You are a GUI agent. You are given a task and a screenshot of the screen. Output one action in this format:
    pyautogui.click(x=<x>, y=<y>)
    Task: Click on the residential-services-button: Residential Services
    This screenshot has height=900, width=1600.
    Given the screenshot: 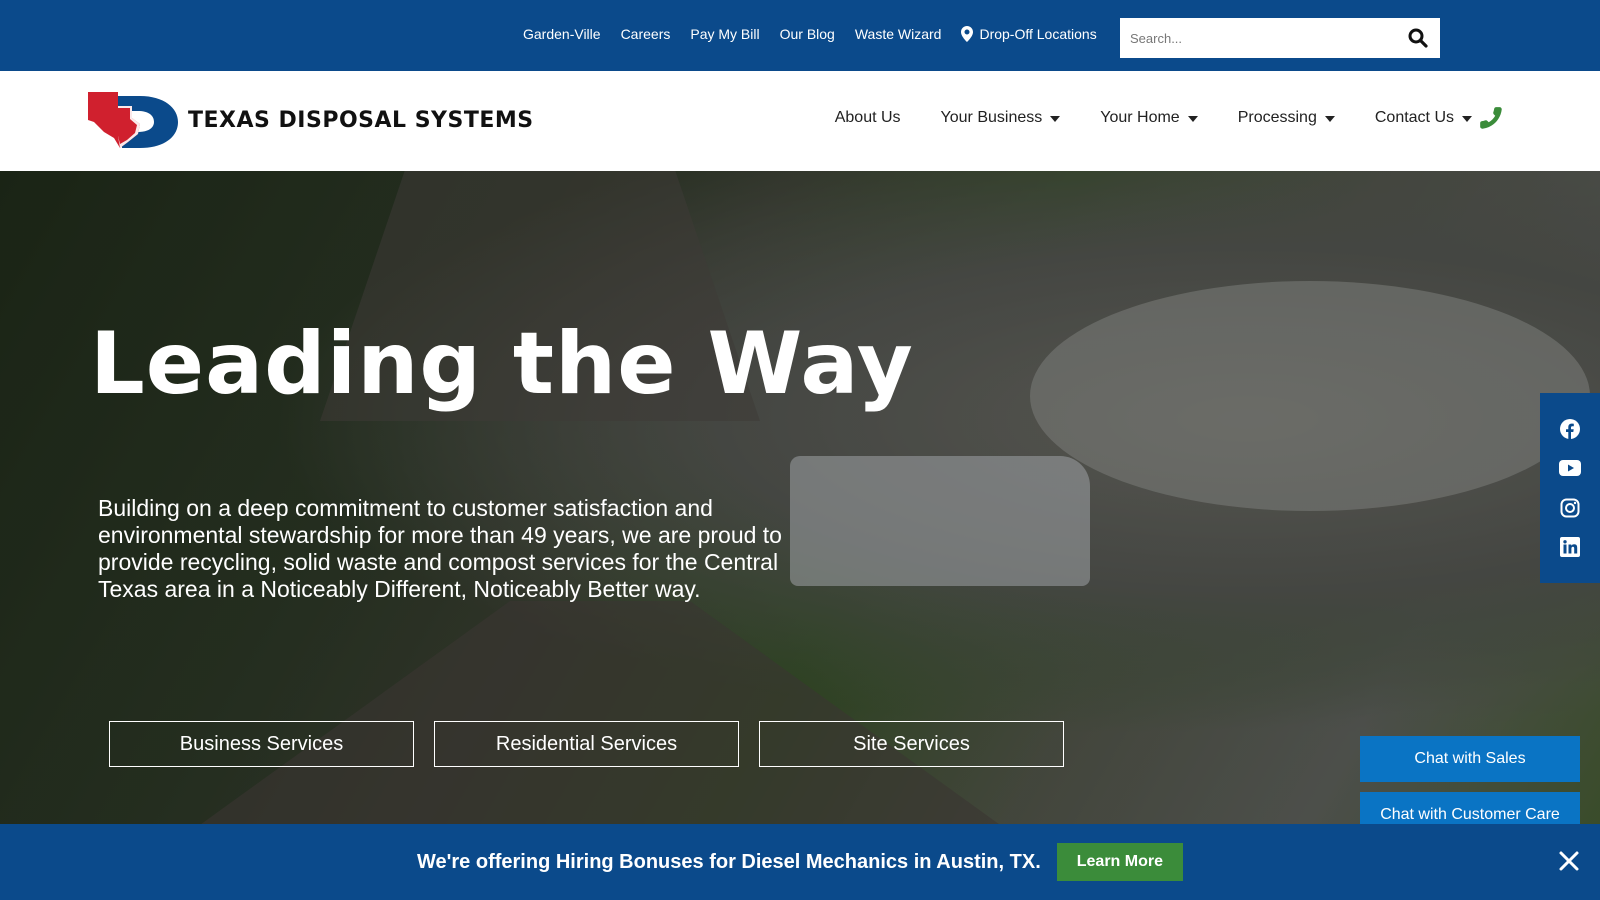 What is the action you would take?
    pyautogui.click(x=586, y=744)
    